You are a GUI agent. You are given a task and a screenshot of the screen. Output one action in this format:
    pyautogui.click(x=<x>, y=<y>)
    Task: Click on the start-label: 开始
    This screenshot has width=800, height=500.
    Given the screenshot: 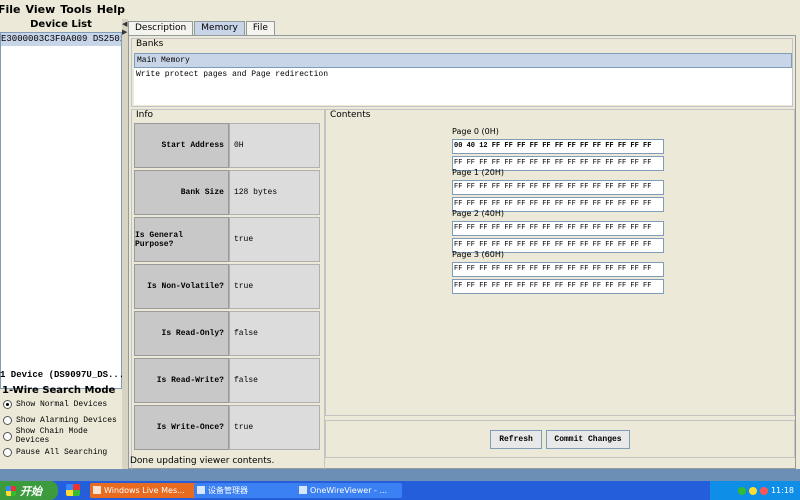 What is the action you would take?
    pyautogui.click(x=31, y=491)
    